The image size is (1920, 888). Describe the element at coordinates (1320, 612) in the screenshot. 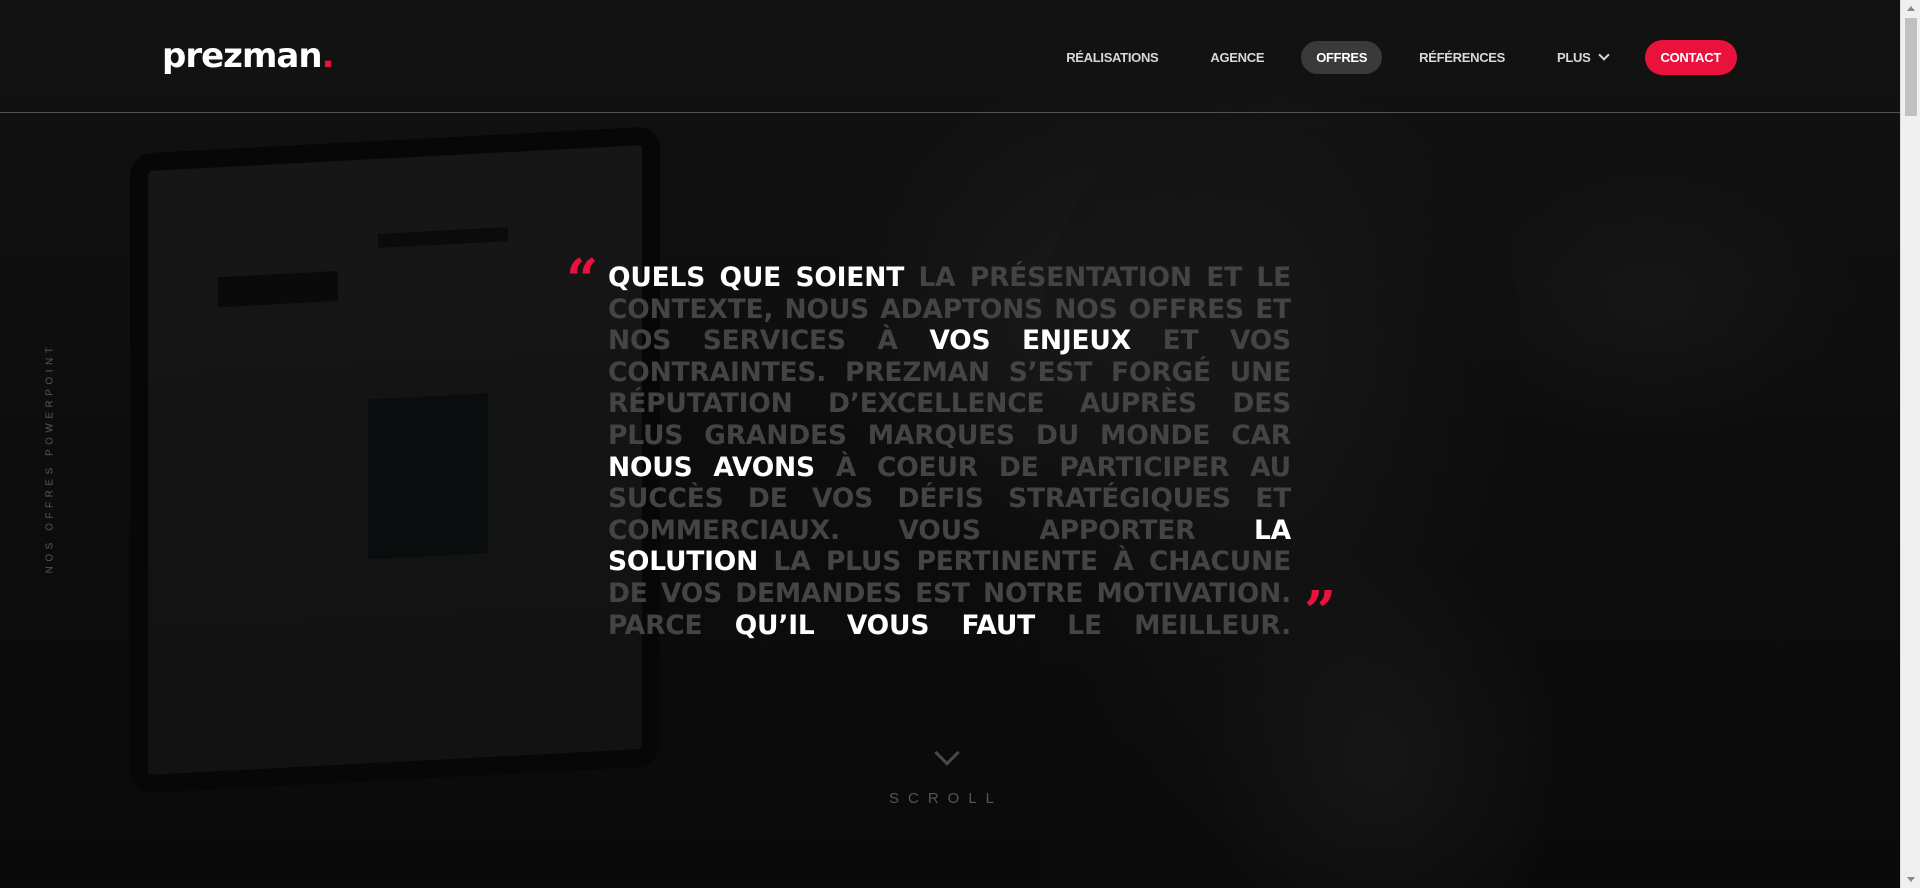

I see `close-quote-icon: ”` at that location.